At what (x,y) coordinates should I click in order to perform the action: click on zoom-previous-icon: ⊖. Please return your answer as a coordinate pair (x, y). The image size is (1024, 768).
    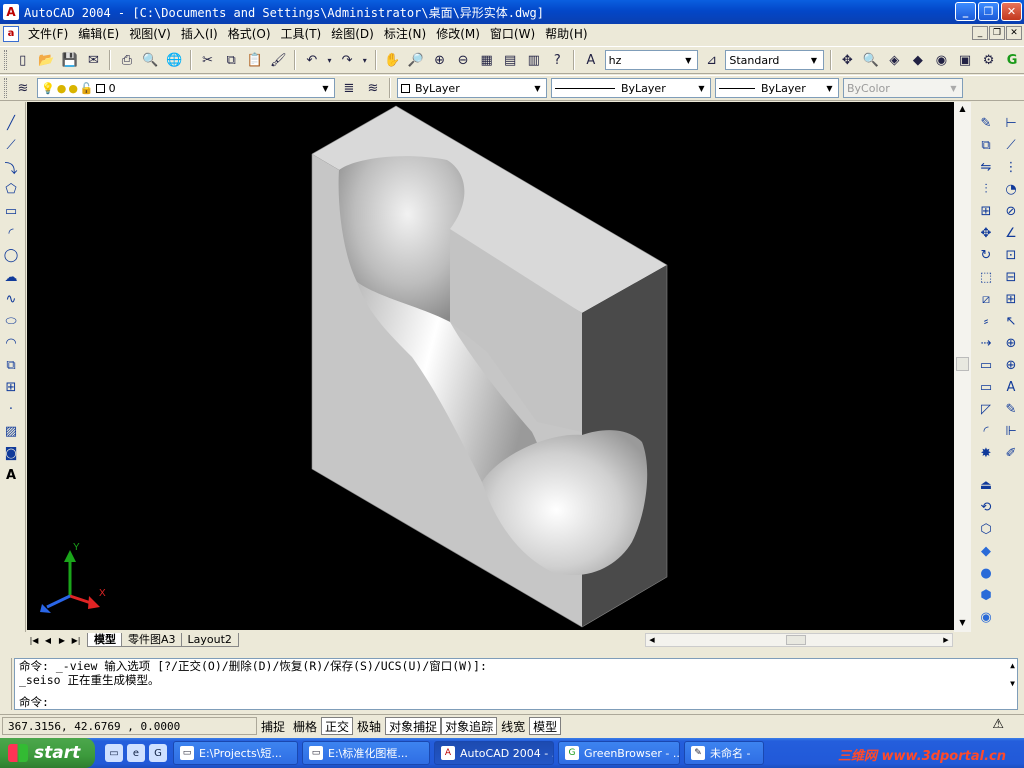
    Looking at the image, I should click on (463, 60).